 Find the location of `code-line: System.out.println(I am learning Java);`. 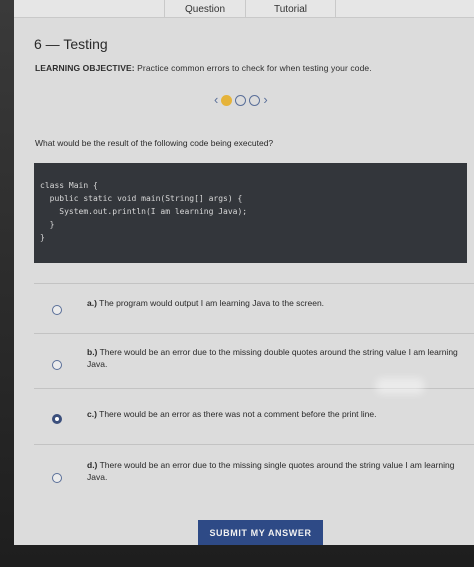

code-line: System.out.println(I am learning Java); is located at coordinates (144, 211).